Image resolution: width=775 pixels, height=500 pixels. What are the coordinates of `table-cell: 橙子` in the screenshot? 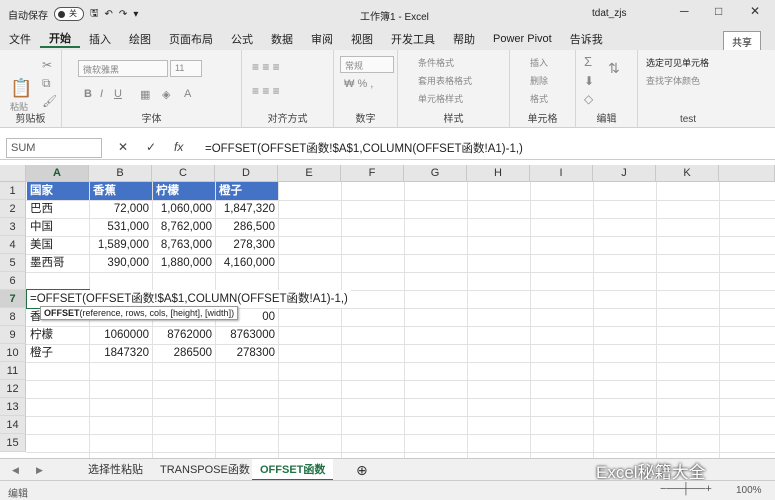 It's located at (58, 353).